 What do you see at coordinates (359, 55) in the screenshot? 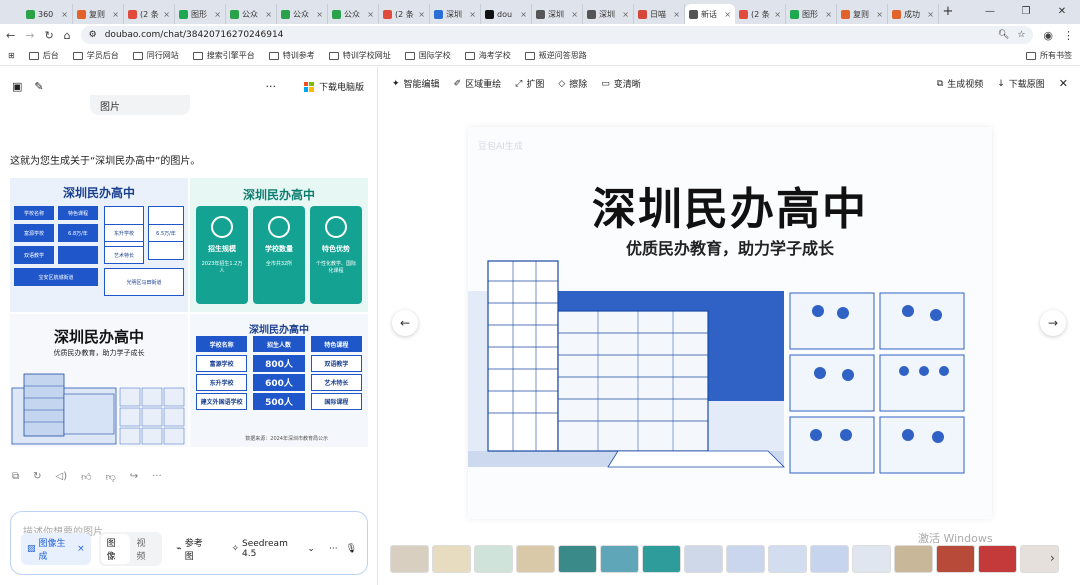
I see `bookmark-item: 特训学校网址` at bounding box center [359, 55].